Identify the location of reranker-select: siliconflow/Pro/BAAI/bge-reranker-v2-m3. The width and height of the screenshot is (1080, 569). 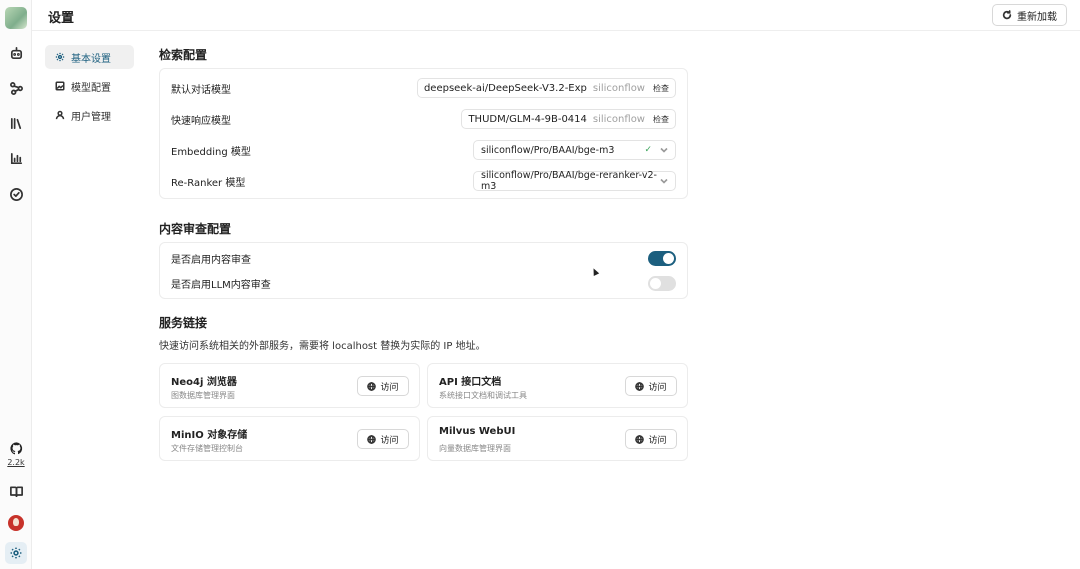
(574, 181).